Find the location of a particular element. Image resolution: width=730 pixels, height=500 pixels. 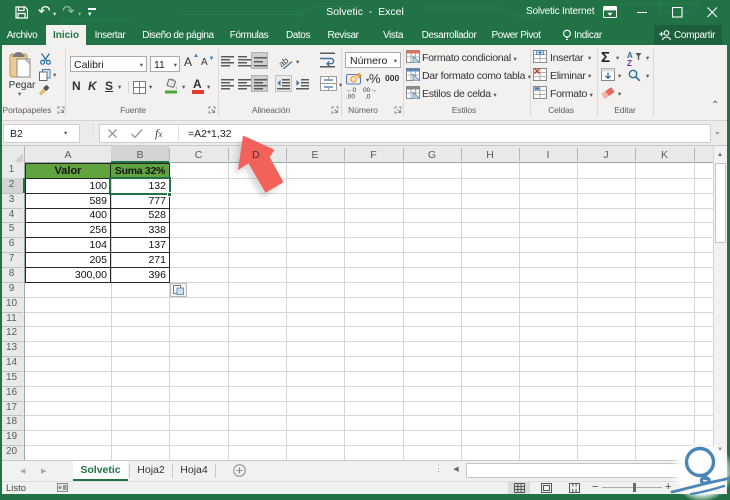

svg-text: ,0 is located at coordinates (368, 97).